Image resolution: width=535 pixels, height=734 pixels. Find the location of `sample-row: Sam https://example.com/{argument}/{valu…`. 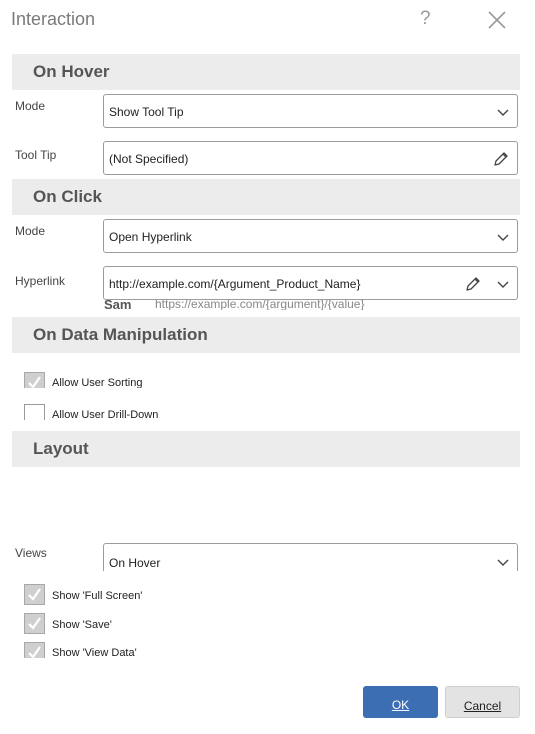

sample-row: Sam https://example.com/{argument}/{valu… is located at coordinates (310, 305).